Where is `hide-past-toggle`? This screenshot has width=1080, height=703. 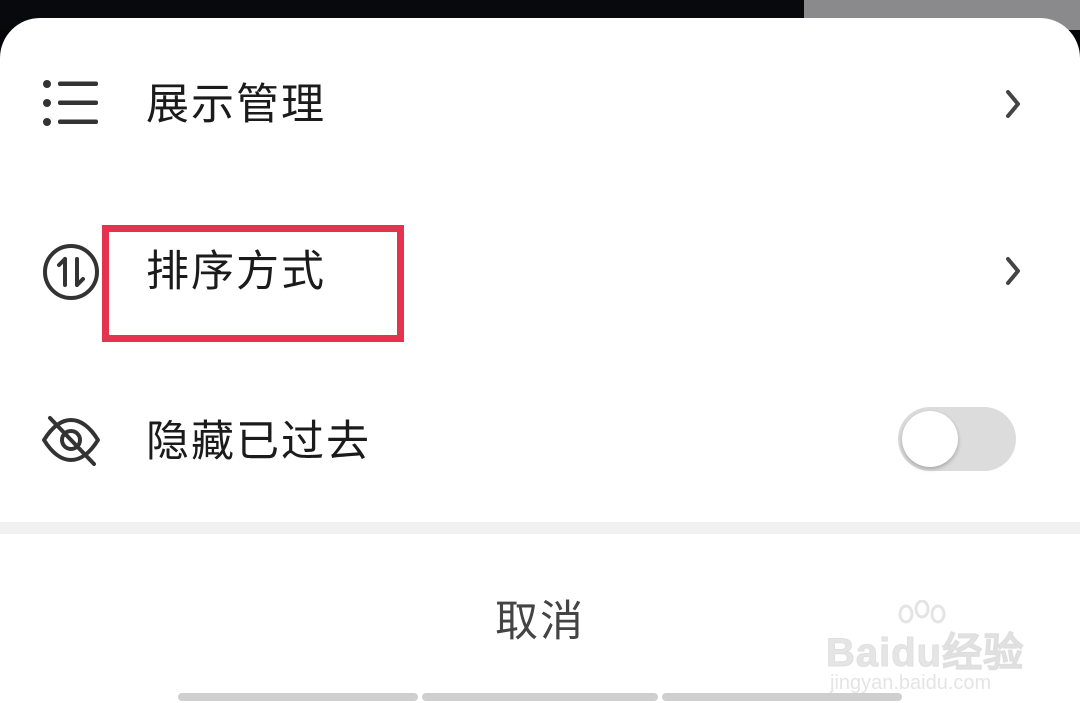
hide-past-toggle is located at coordinates (957, 439).